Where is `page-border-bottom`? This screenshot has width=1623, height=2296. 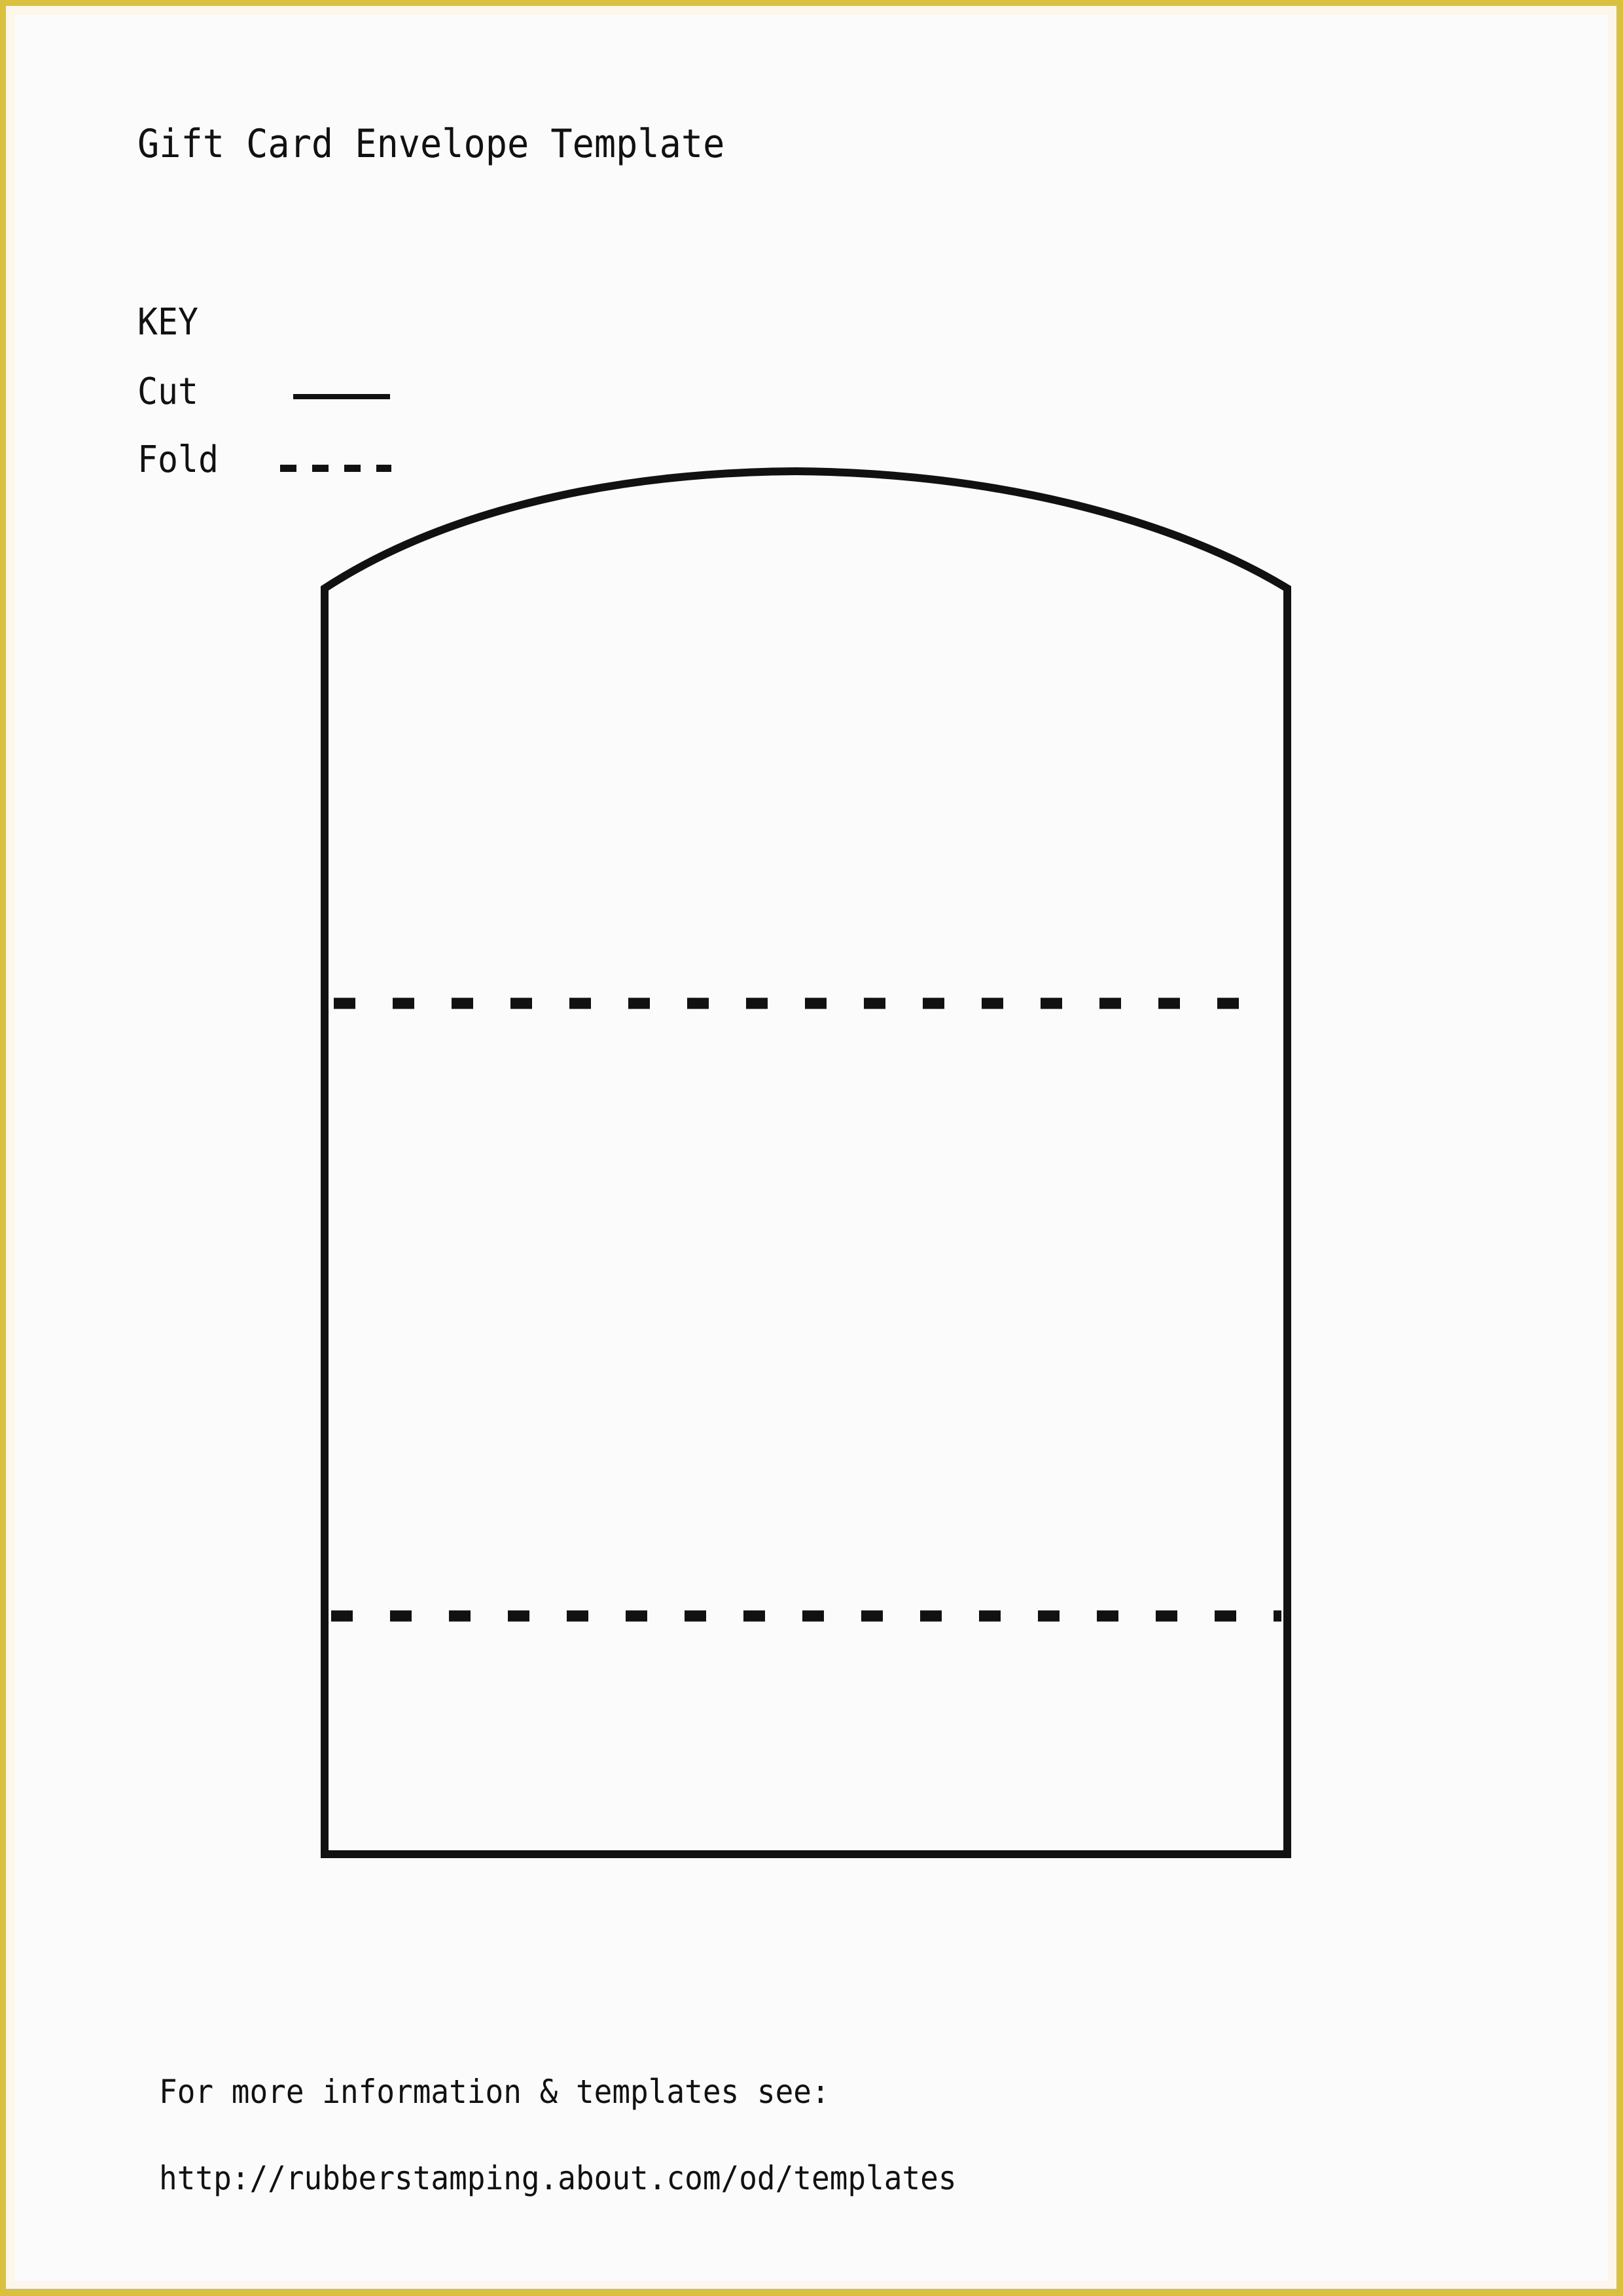
page-border-bottom is located at coordinates (811, 2292).